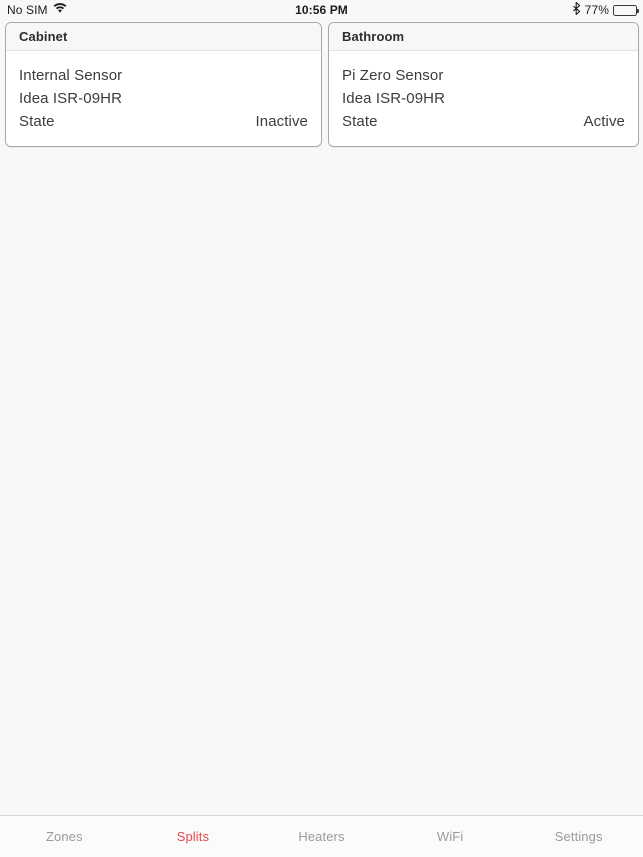  I want to click on status-bar-right: 77%, so click(605, 10).